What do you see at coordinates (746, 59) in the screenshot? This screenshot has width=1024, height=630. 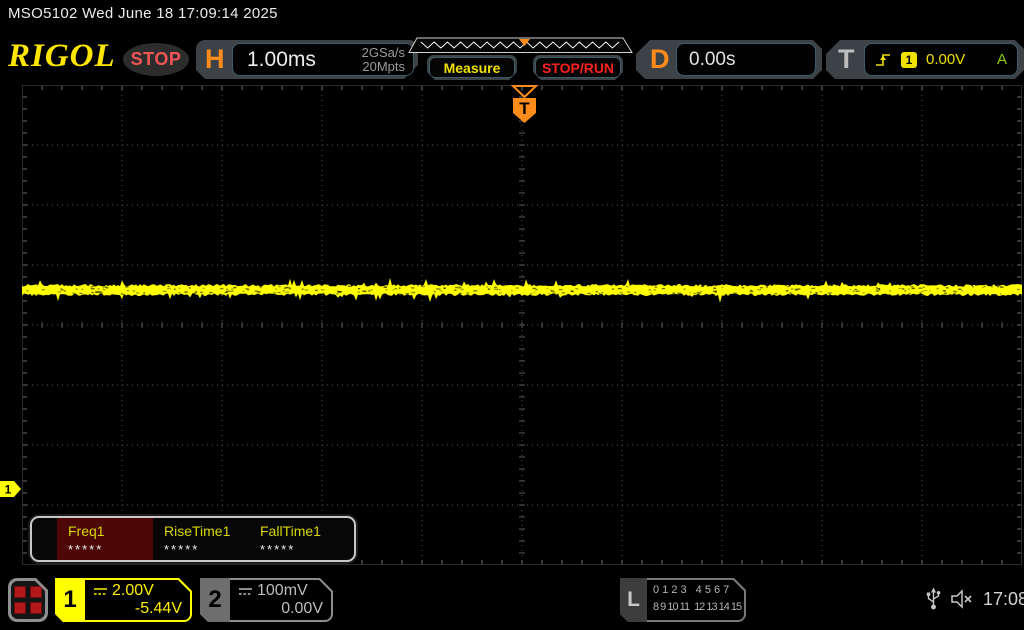 I see `delay-box: 0.00s` at bounding box center [746, 59].